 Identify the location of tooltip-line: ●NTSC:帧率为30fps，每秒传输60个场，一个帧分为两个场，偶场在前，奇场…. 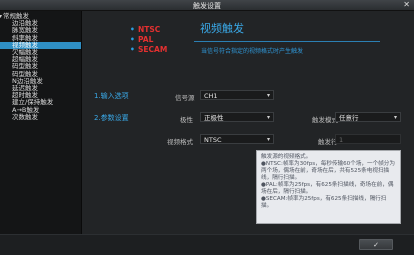
(328, 171).